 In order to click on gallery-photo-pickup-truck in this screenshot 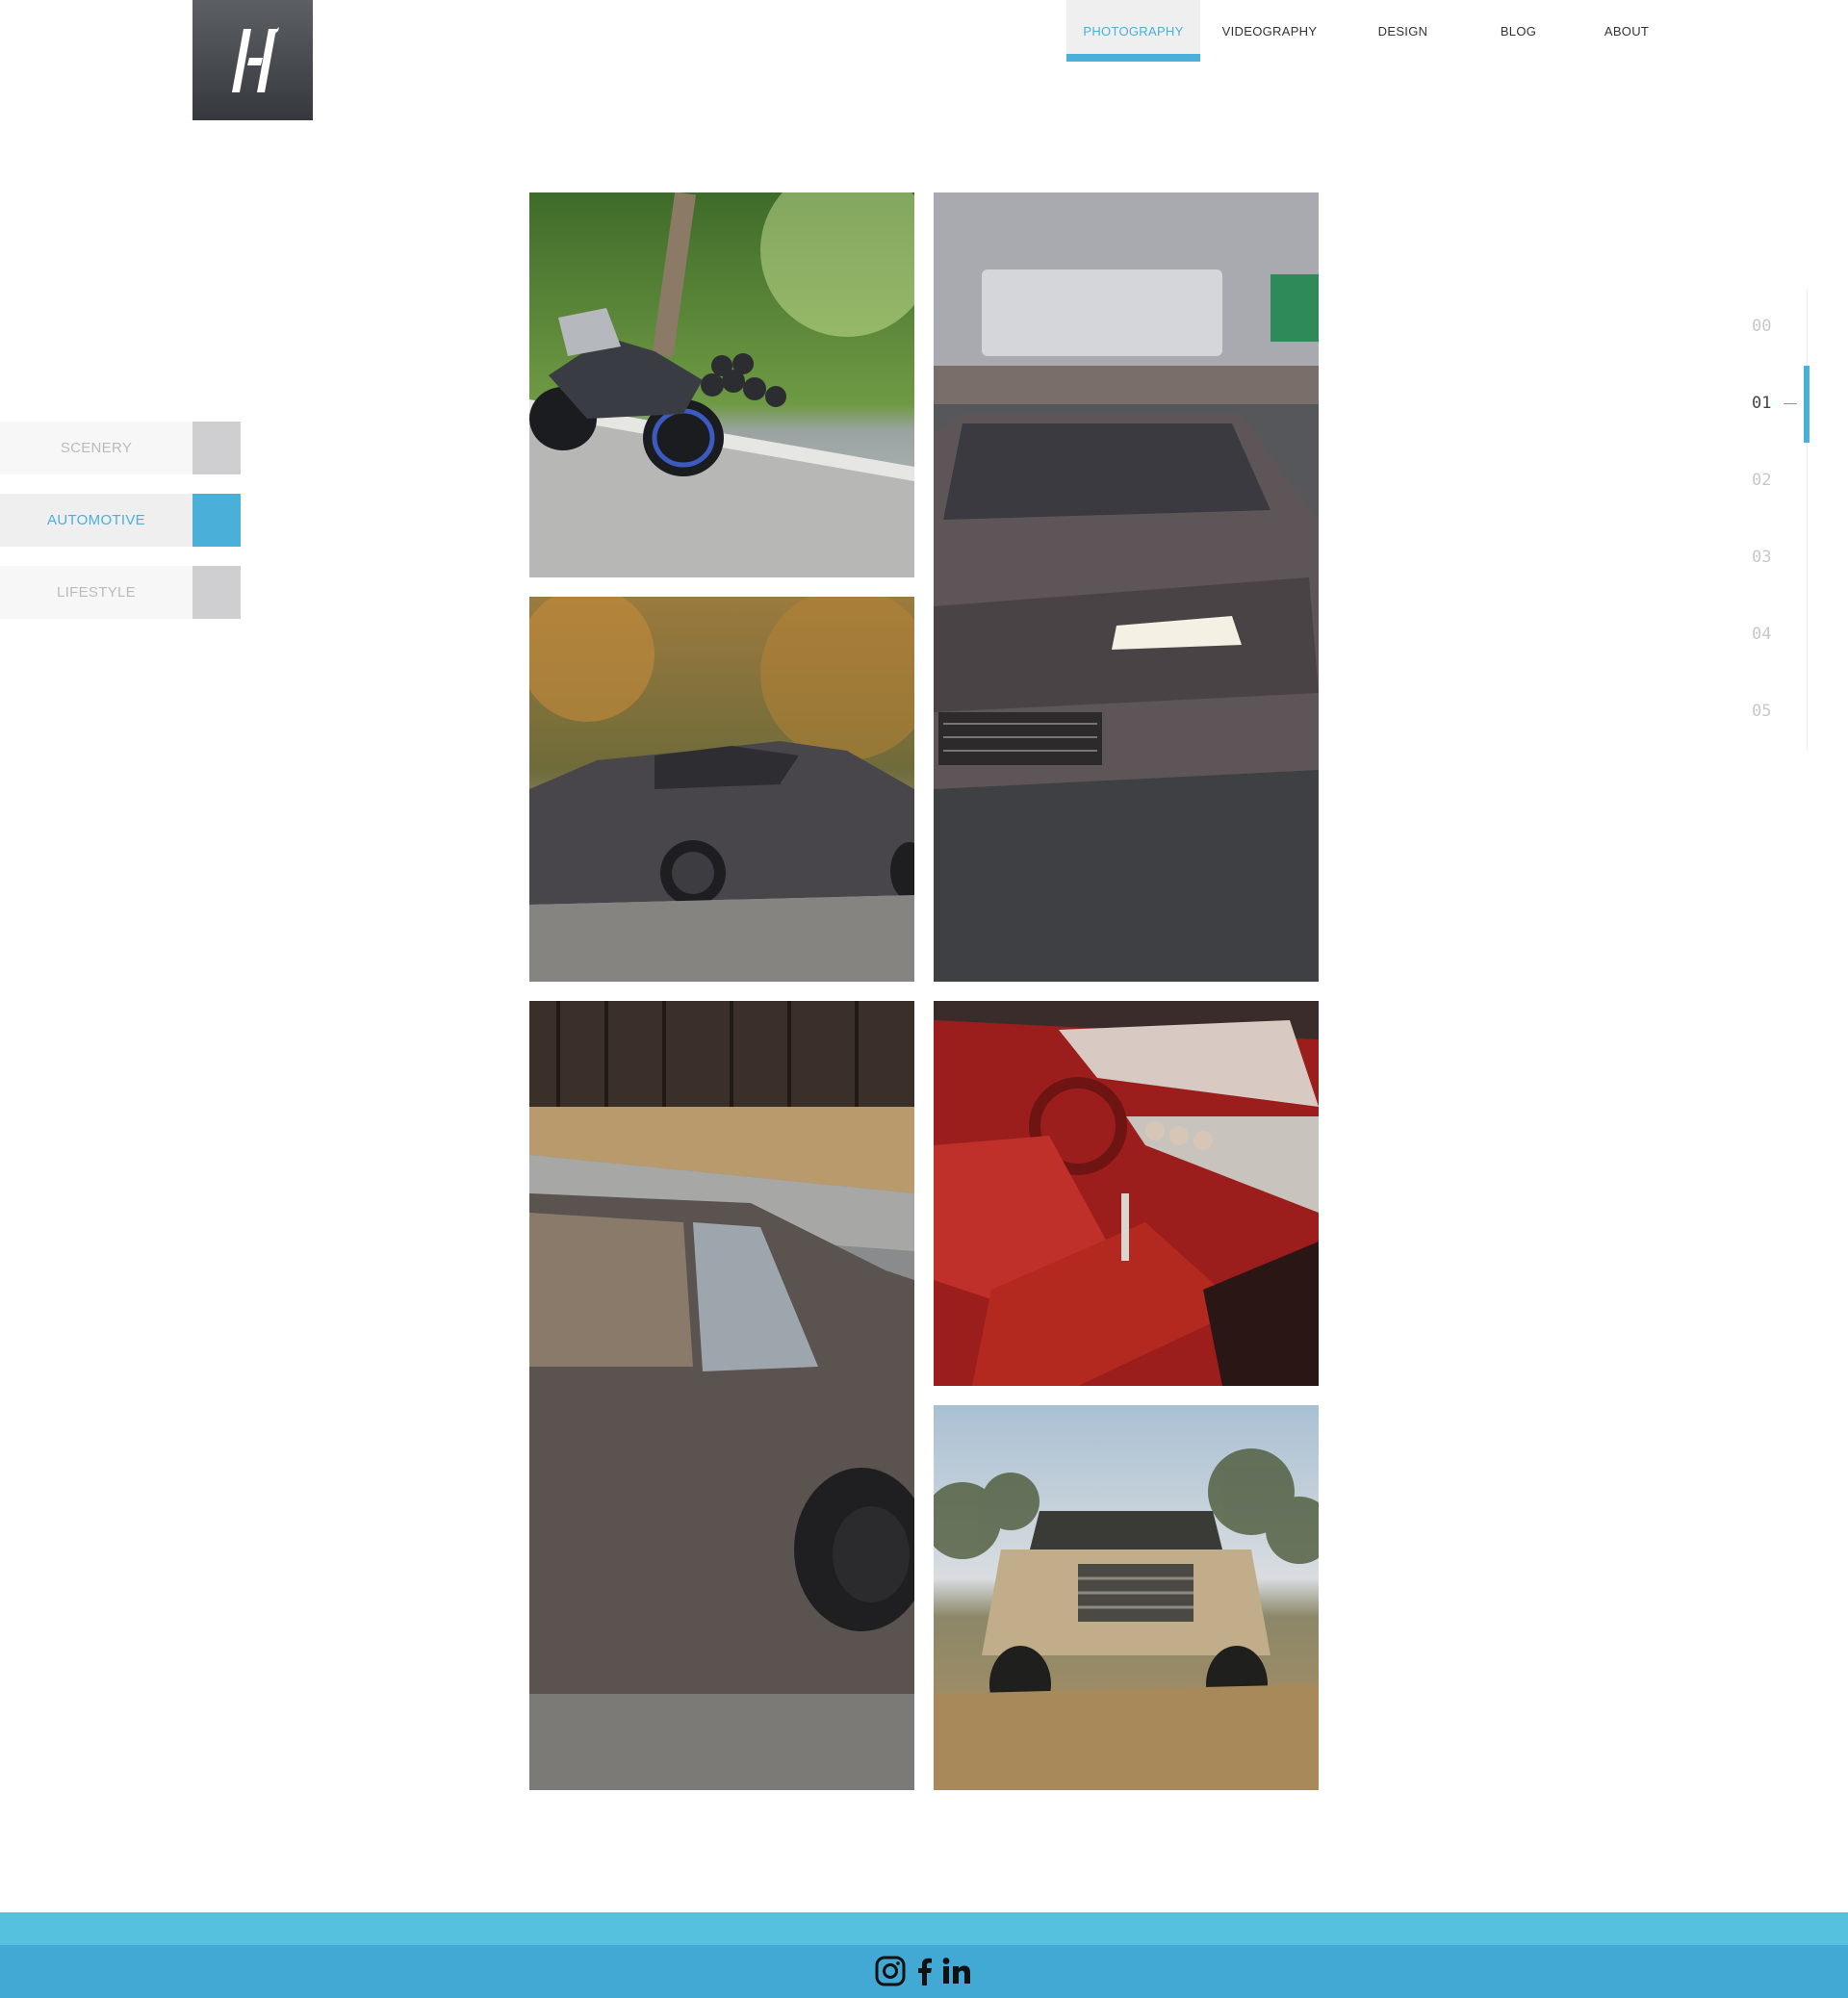, I will do `click(1126, 1597)`.